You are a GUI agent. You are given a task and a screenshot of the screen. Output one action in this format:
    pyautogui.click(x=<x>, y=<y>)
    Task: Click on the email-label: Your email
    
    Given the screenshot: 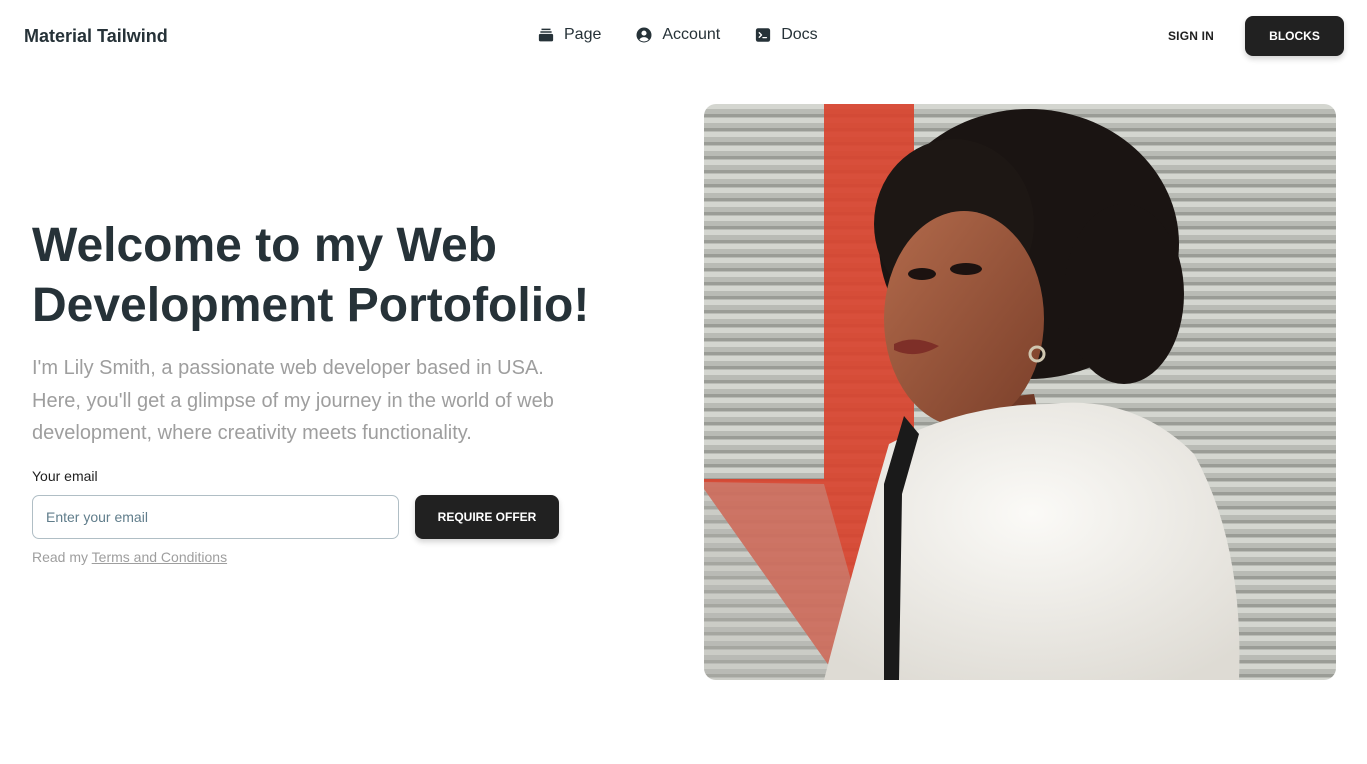 What is the action you would take?
    pyautogui.click(x=65, y=476)
    